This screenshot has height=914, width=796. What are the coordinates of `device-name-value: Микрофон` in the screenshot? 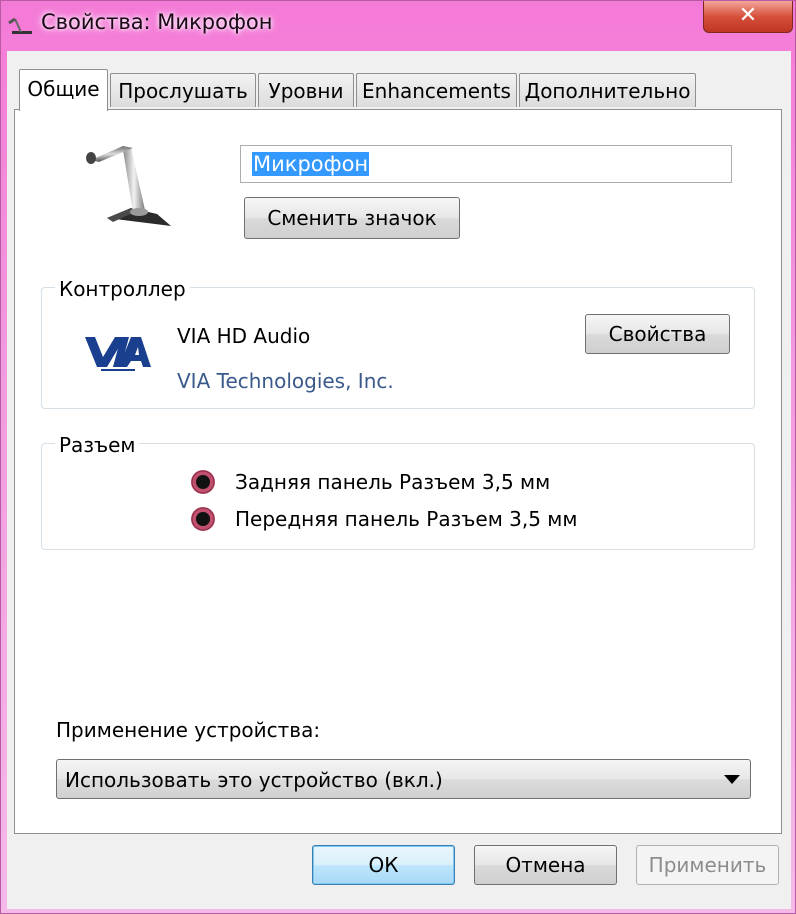 It's located at (311, 164).